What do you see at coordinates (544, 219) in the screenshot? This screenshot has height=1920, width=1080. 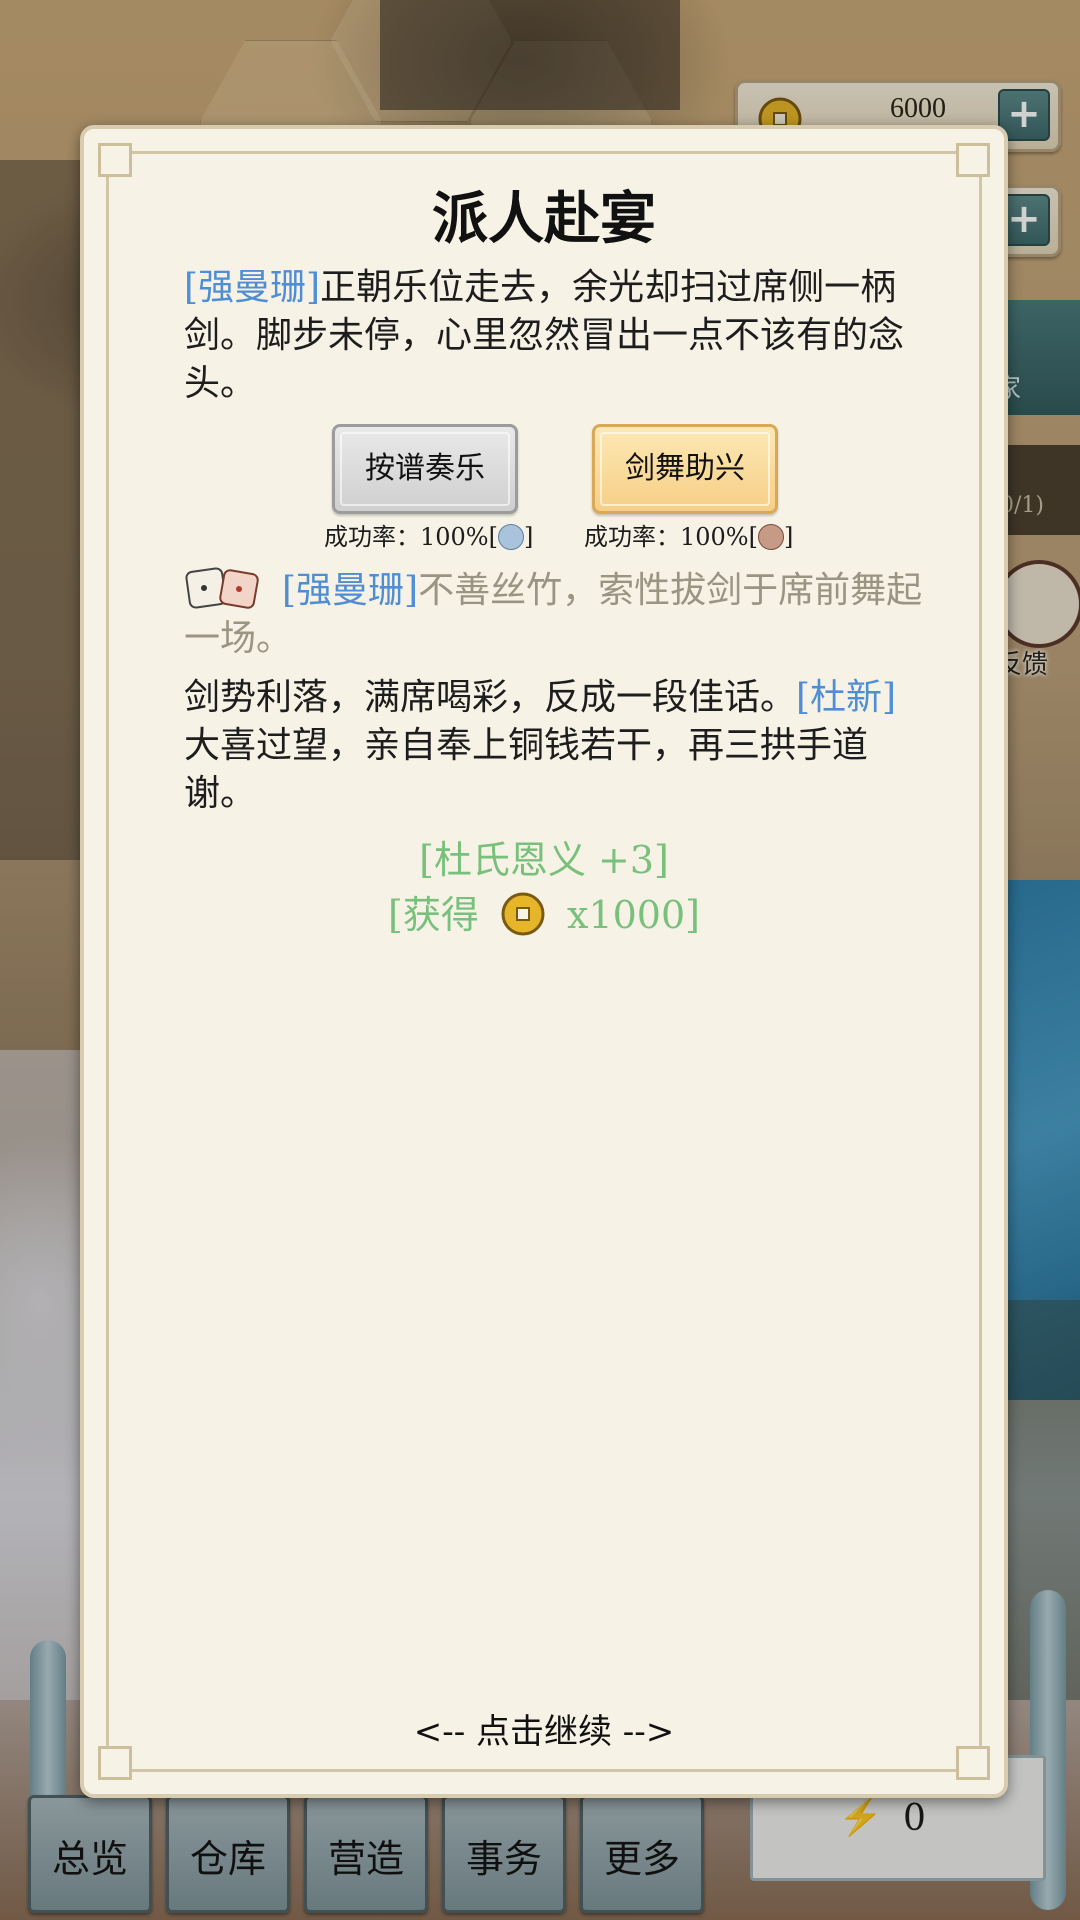 I see `dialog-title: 派人赴宴` at bounding box center [544, 219].